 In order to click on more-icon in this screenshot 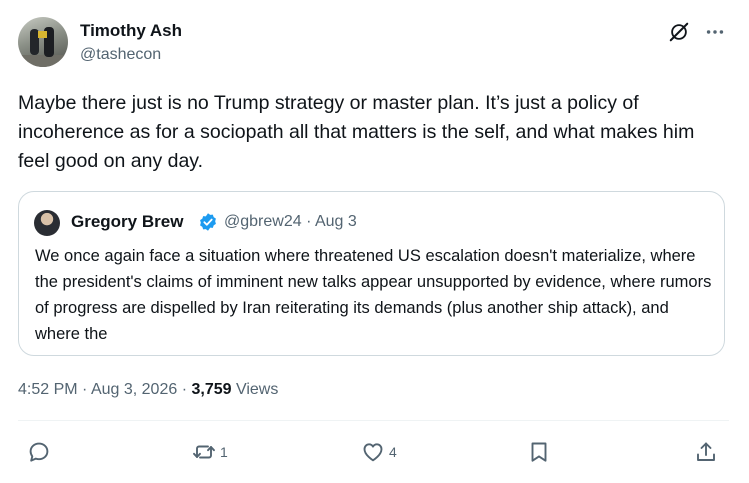, I will do `click(715, 32)`.